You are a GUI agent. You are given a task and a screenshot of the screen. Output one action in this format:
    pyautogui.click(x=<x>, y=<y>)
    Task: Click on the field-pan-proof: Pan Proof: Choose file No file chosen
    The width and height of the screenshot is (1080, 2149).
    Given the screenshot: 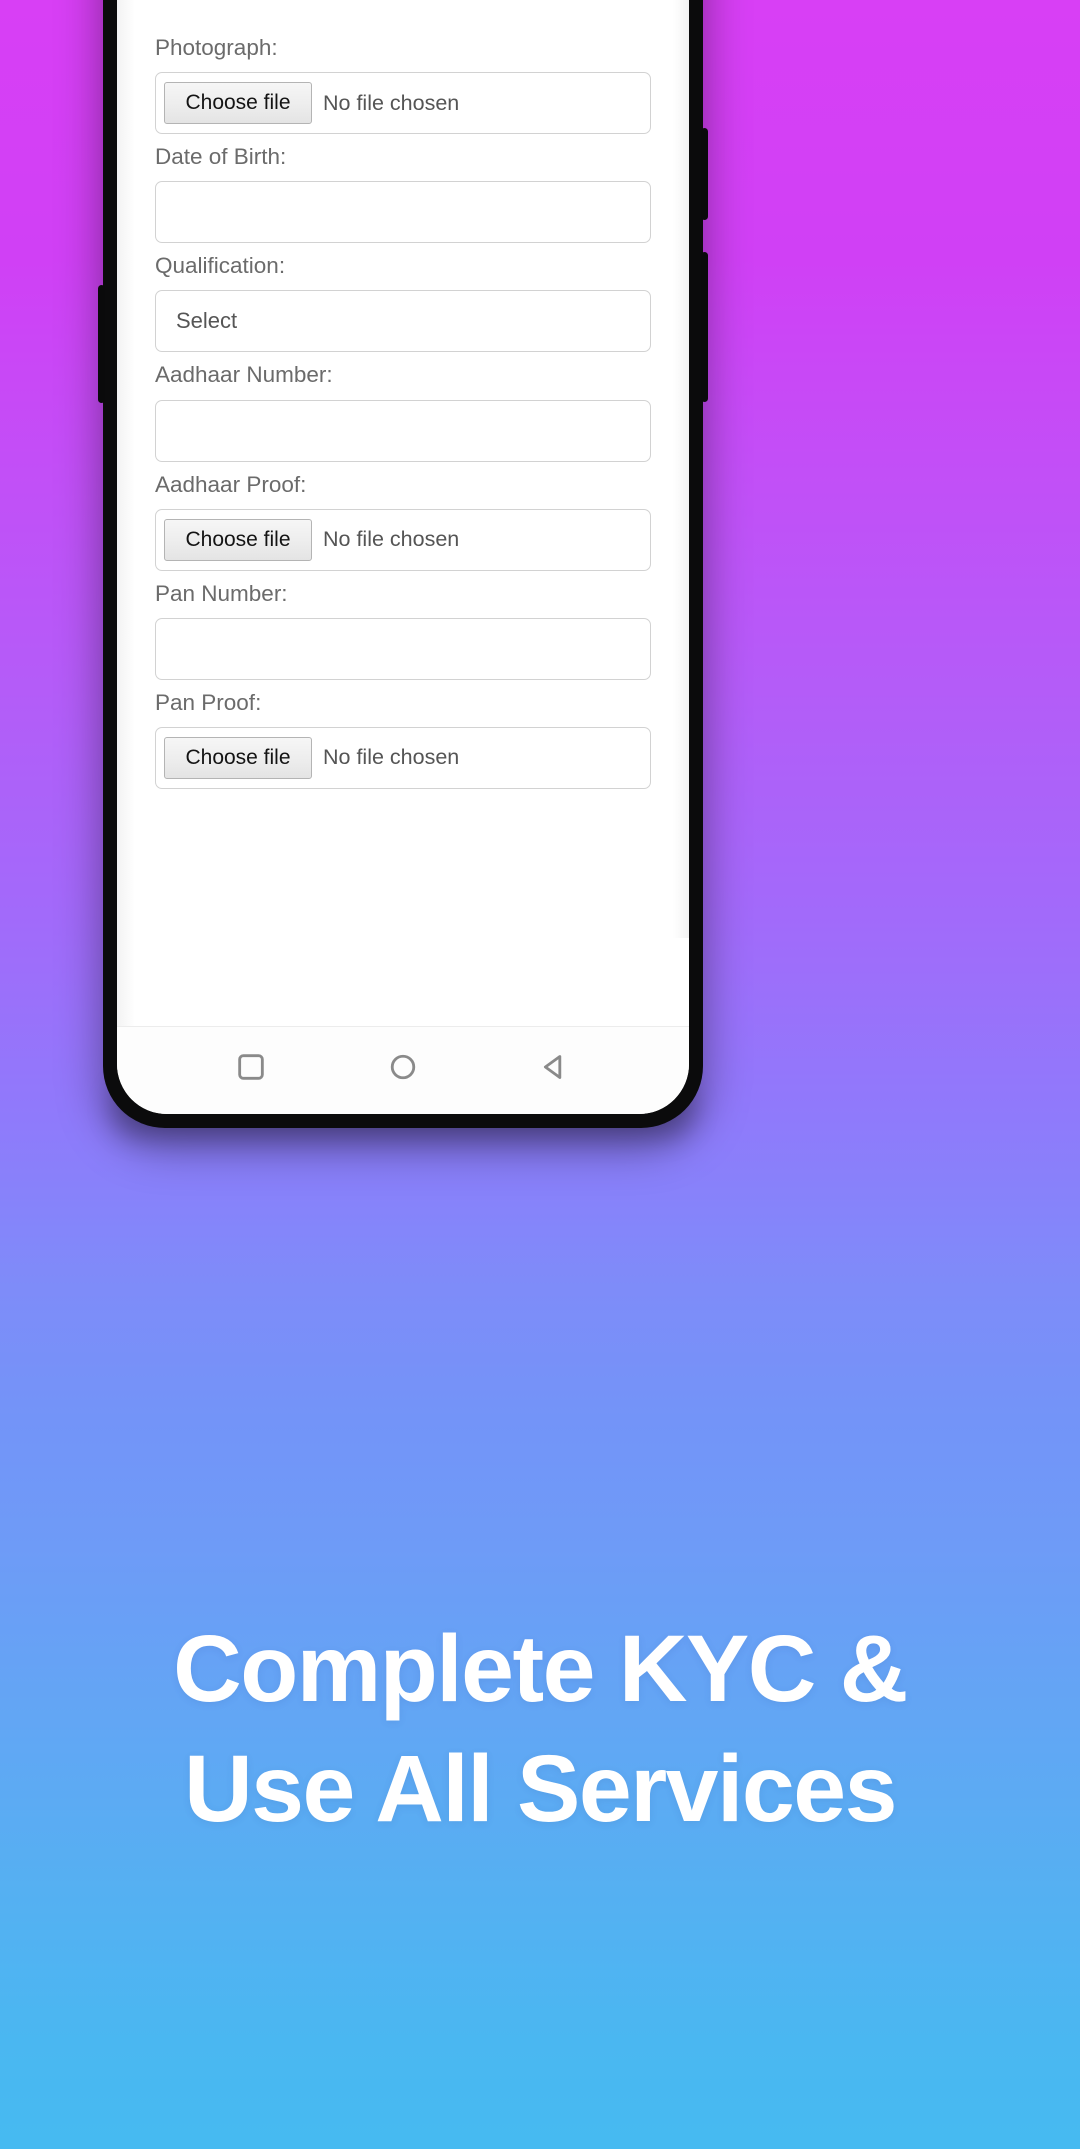 What is the action you would take?
    pyautogui.click(x=403, y=739)
    